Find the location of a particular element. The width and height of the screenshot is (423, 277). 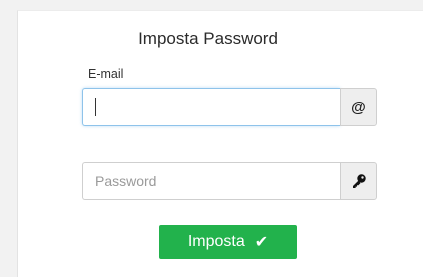

email-field is located at coordinates (211, 107).